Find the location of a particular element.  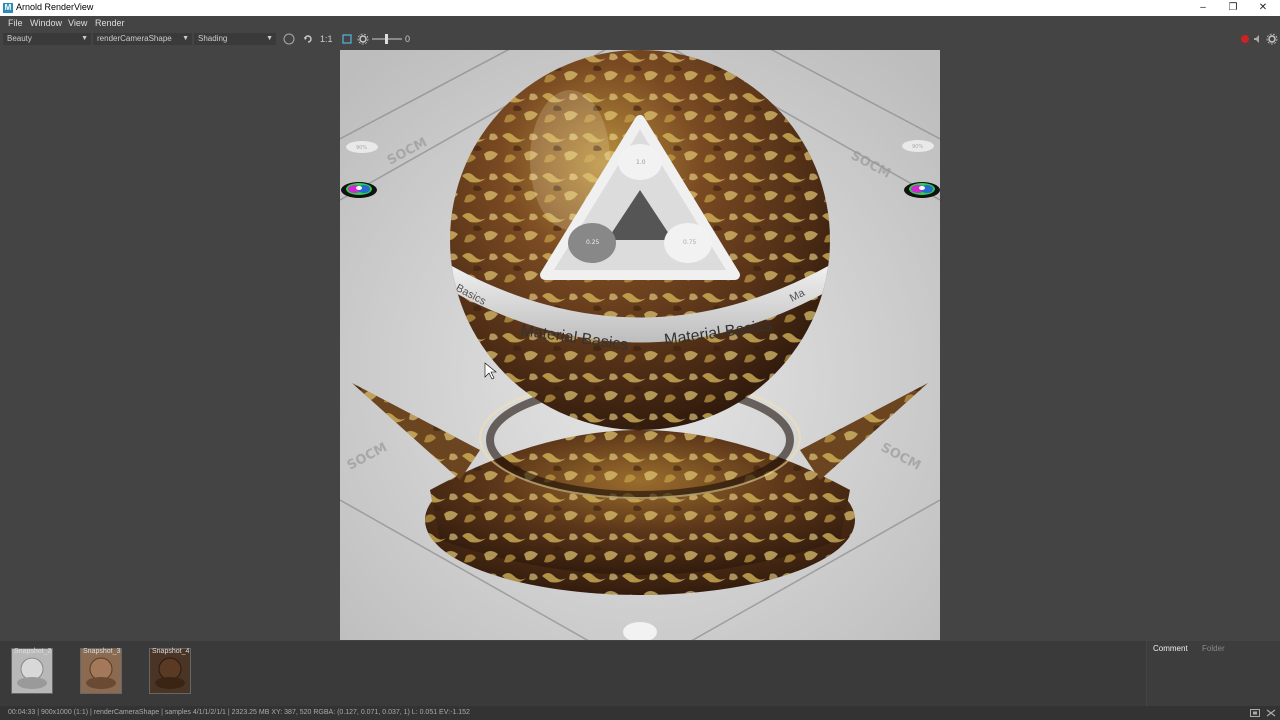

menu-file: File is located at coordinates (15, 23).